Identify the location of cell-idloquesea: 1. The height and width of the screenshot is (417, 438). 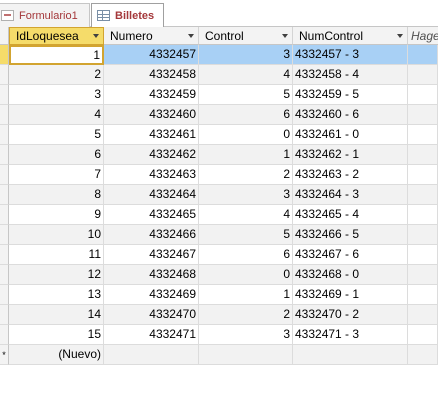
(56, 55).